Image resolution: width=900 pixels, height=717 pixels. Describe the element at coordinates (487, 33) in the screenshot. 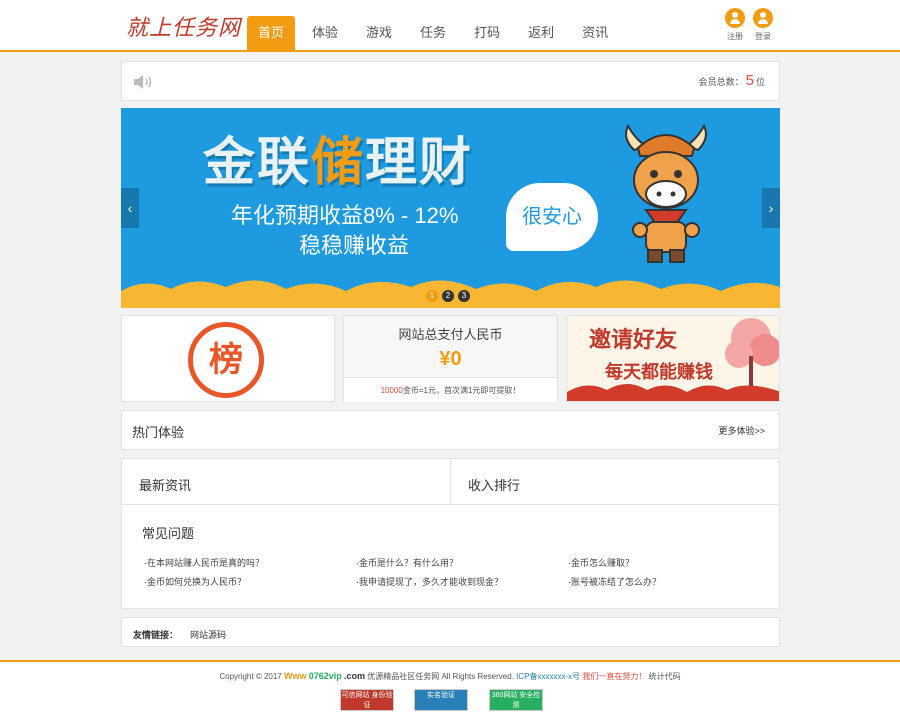

I see `nav-captcha: 打码` at that location.